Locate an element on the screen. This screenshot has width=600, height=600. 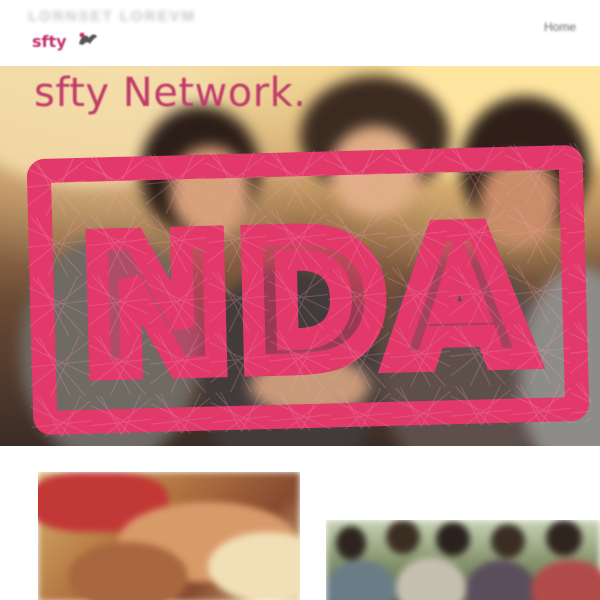
nav-home-link: Home is located at coordinates (560, 27).